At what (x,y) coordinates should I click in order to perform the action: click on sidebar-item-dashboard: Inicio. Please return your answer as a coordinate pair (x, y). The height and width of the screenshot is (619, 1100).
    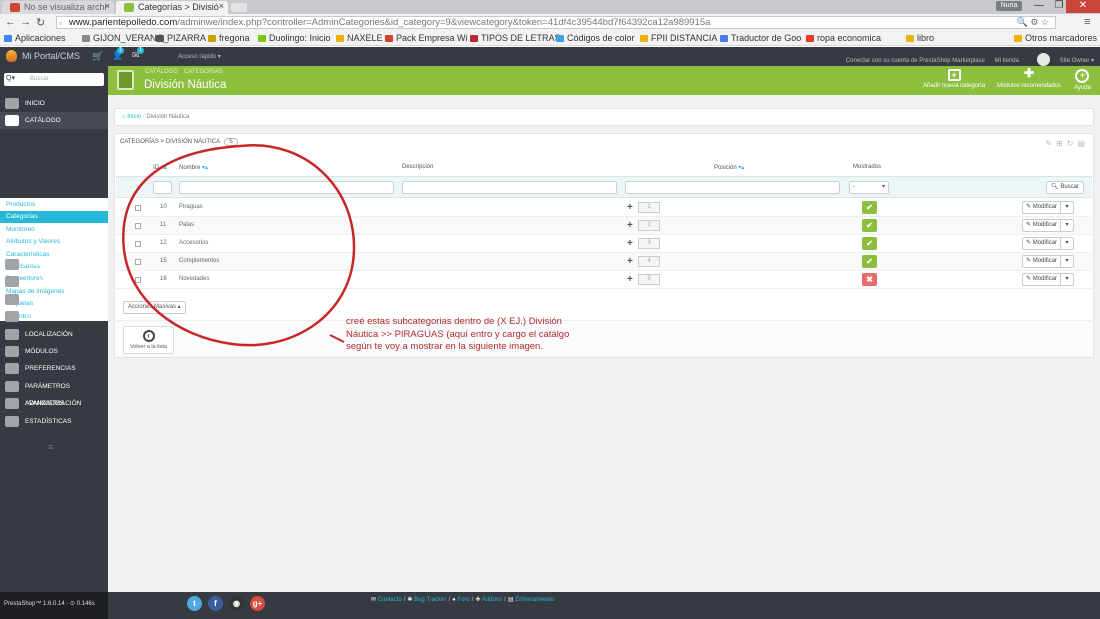
    Looking at the image, I should click on (54, 103).